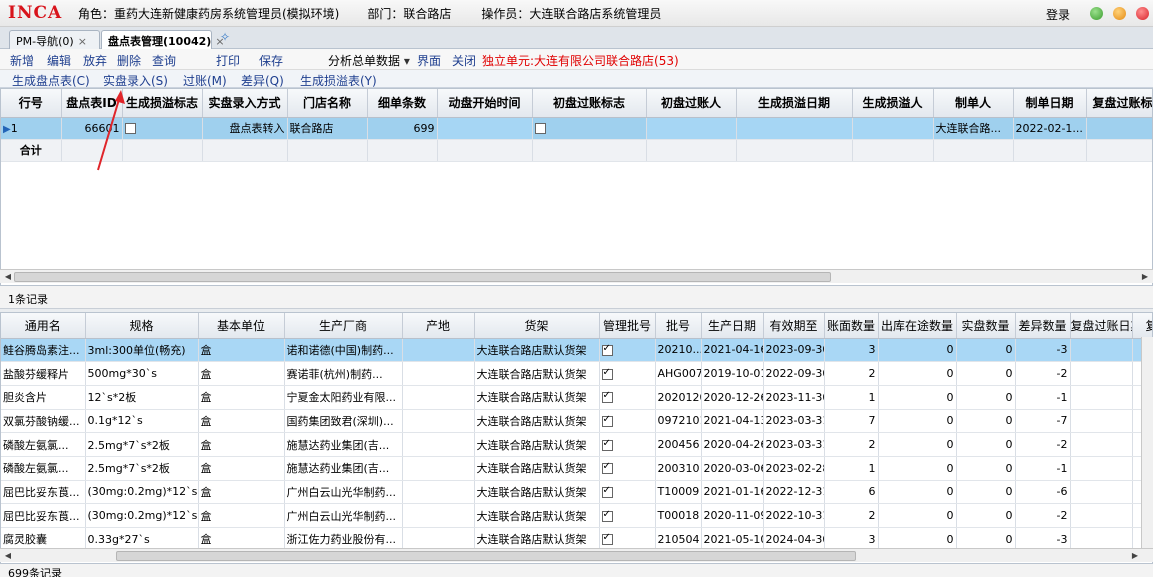 This screenshot has width=1153, height=577. Describe the element at coordinates (1050, 103) in the screenshot. I see `col-header: 制单日期` at that location.